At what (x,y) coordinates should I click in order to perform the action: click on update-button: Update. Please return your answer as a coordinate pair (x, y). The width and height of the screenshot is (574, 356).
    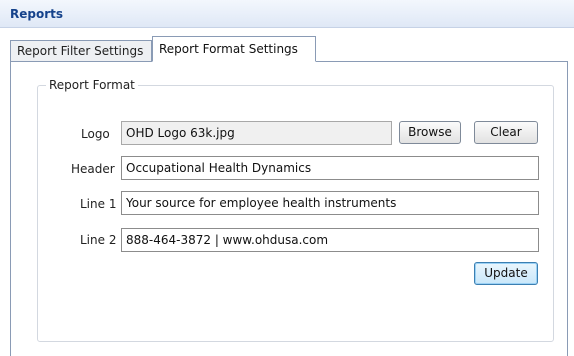
    Looking at the image, I should click on (506, 273).